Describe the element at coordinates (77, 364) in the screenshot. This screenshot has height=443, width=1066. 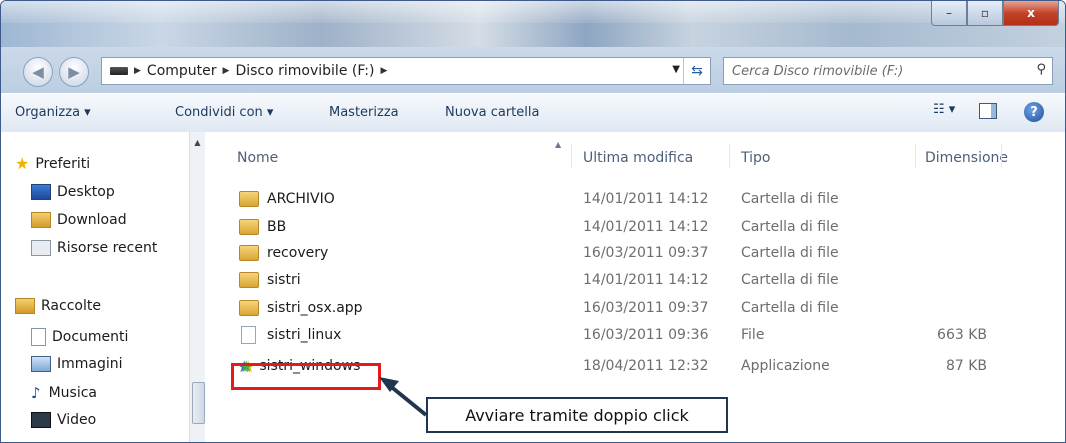
I see `sidebar-item-images: Immagini` at that location.